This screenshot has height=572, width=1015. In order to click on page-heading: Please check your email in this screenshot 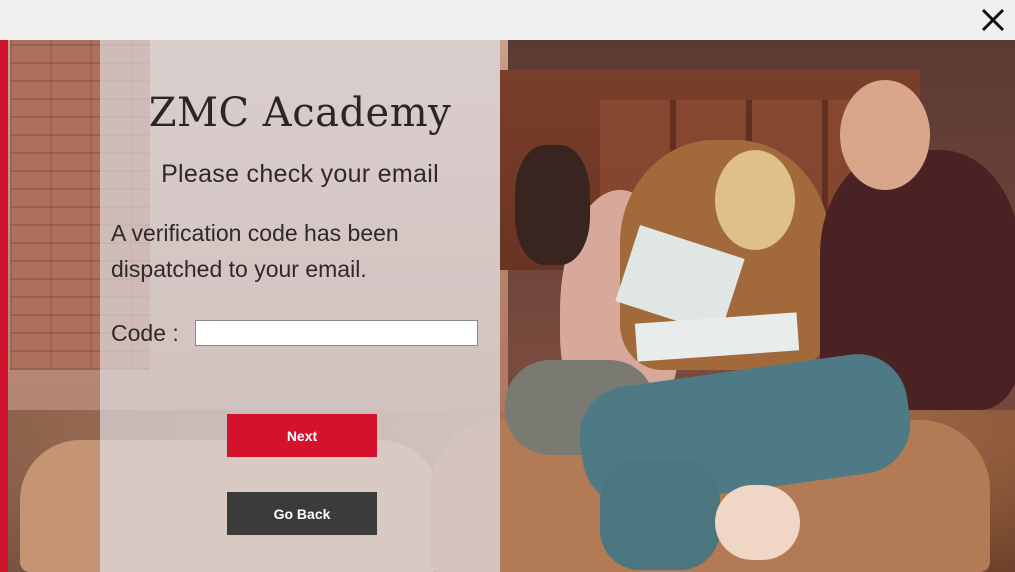, I will do `click(300, 174)`.